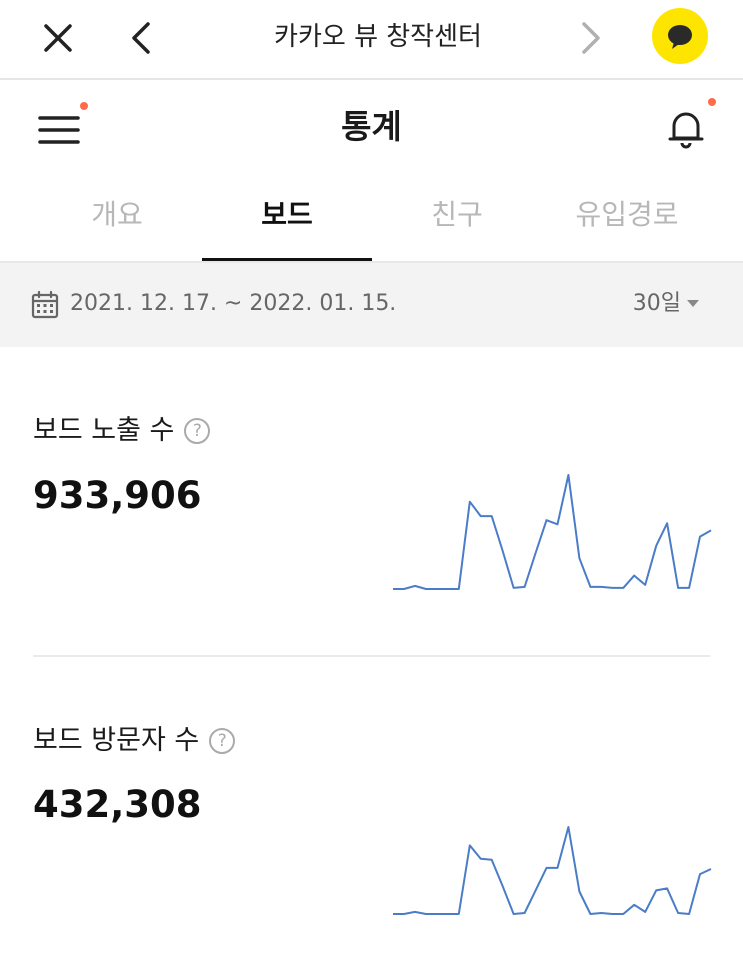 The height and width of the screenshot is (958, 743). I want to click on chevron-left-icon, so click(142, 38).